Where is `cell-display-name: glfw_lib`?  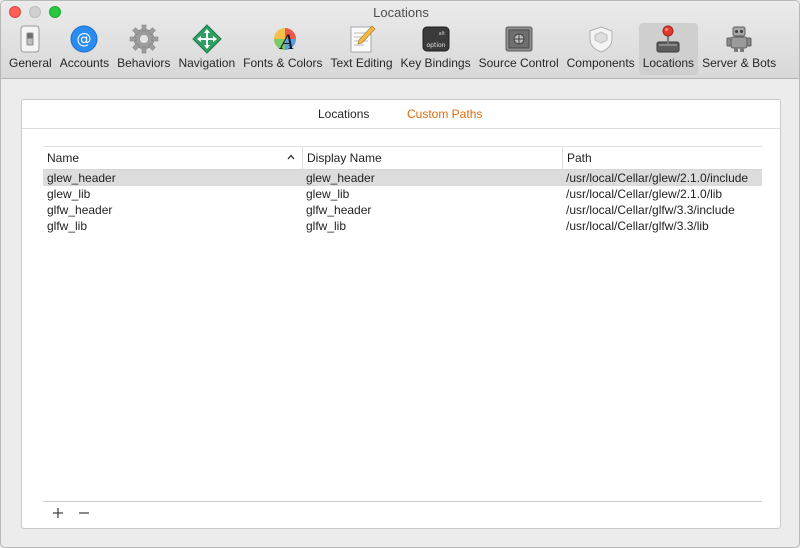 cell-display-name: glfw_lib is located at coordinates (326, 226).